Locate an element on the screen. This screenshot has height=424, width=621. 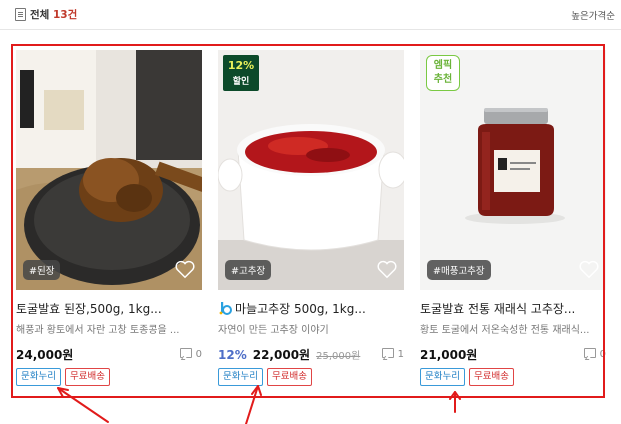
total-prefix: 전체 is located at coordinates (40, 15).